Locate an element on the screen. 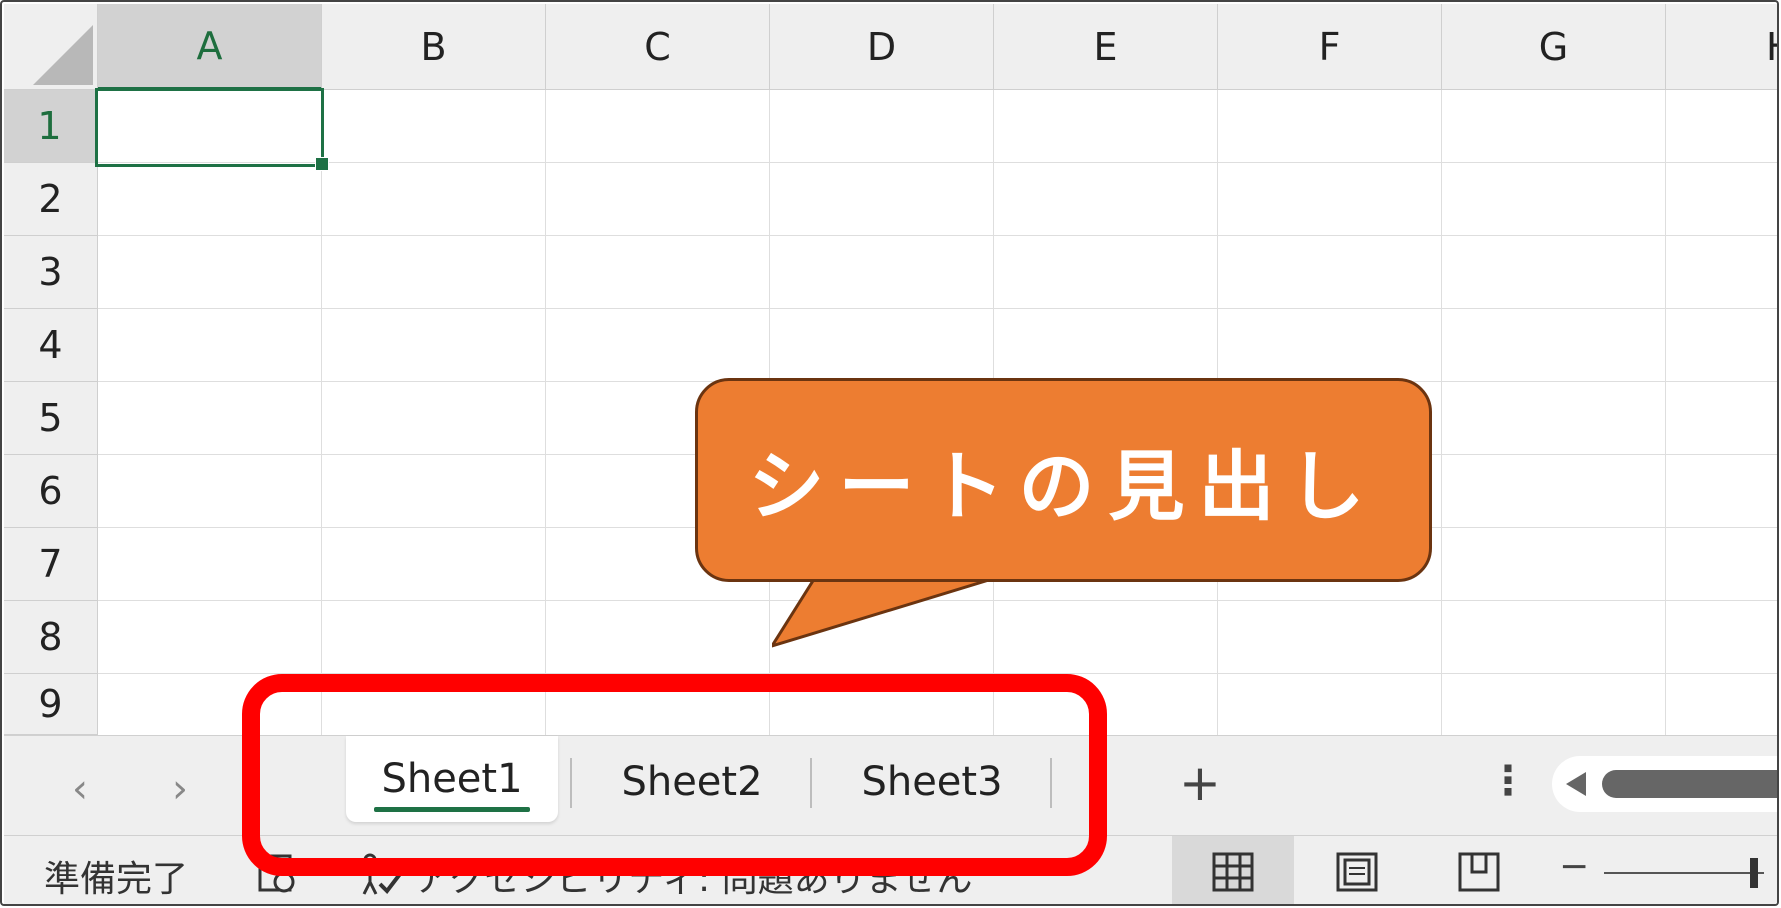  page-break-preview-icon is located at coordinates (1479, 872).